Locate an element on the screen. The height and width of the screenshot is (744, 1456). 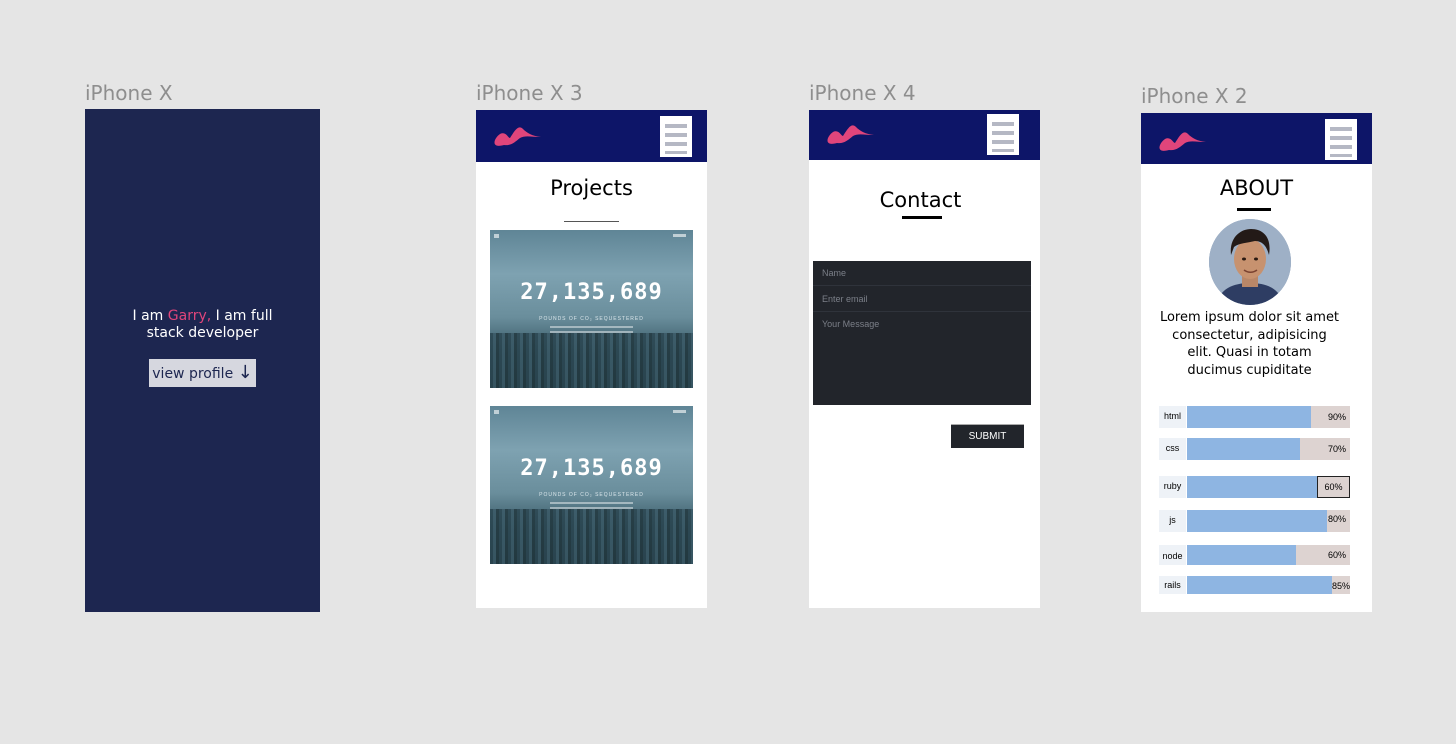
skill-label: ruby is located at coordinates (1172, 487).